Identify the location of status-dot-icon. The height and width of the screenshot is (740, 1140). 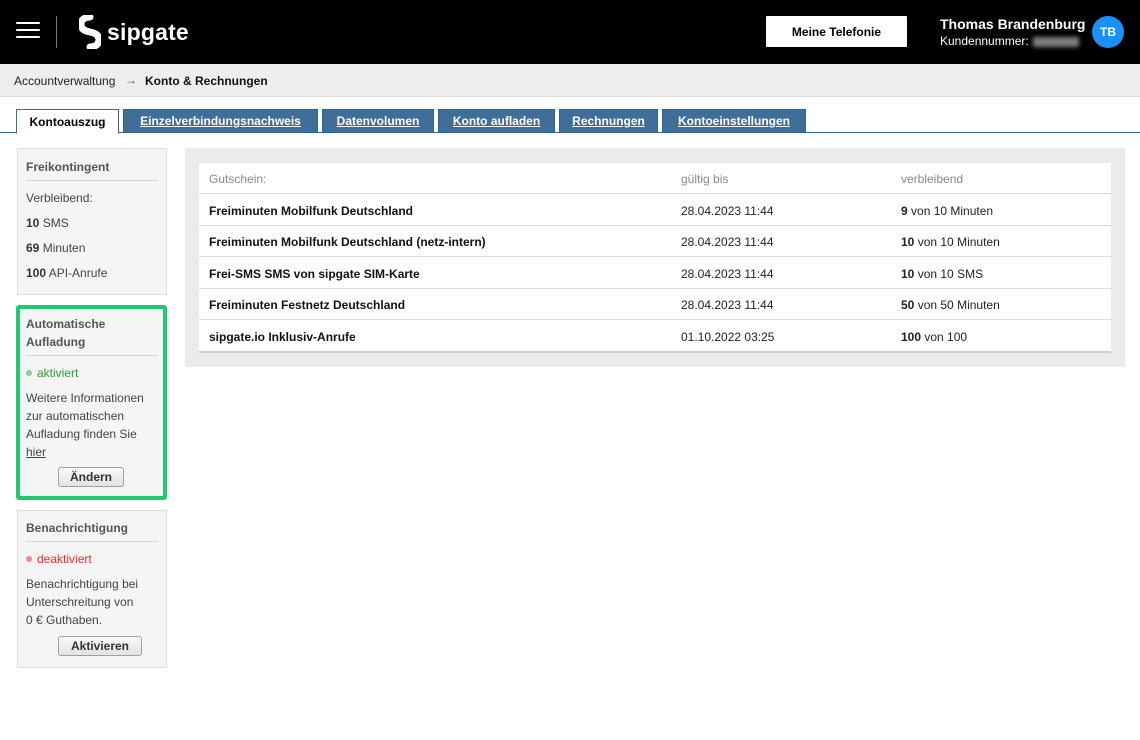
(29, 558).